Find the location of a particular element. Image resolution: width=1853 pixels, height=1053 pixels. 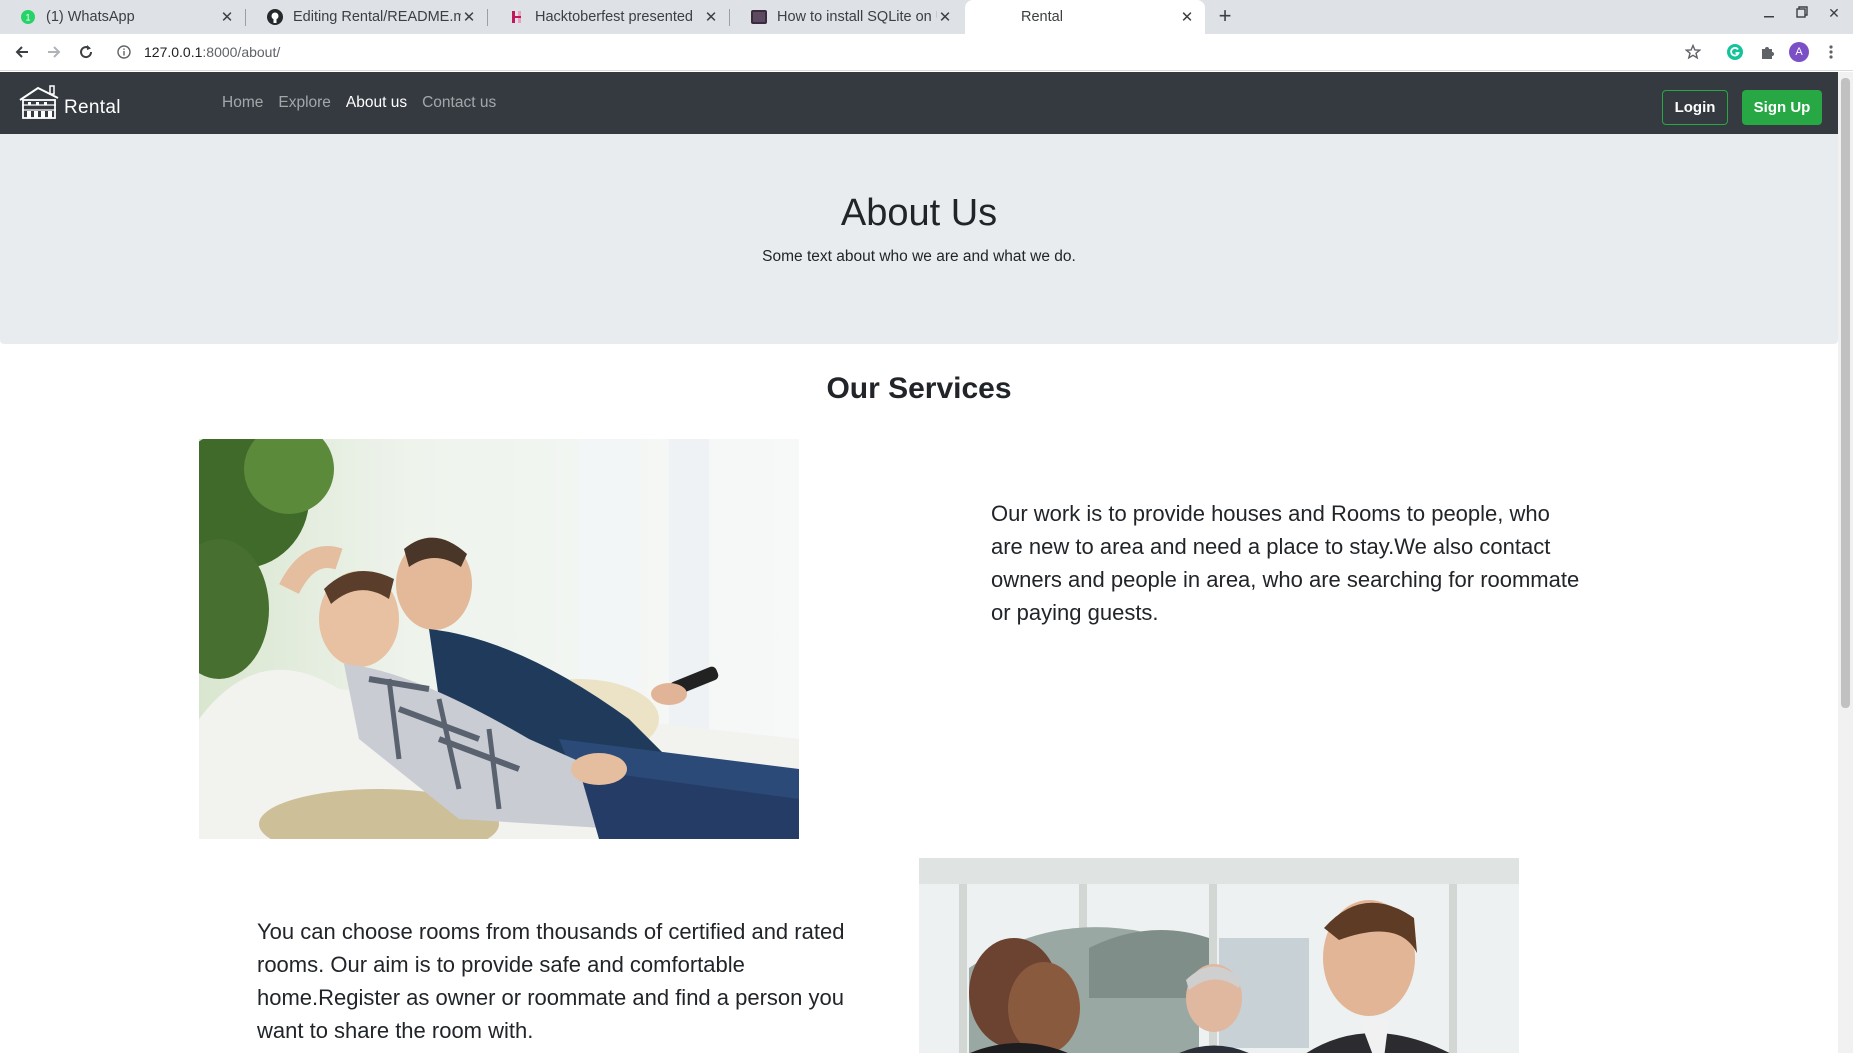

browser-toolbar: 127.0.0.1:8000/about/ A is located at coordinates (926, 52).